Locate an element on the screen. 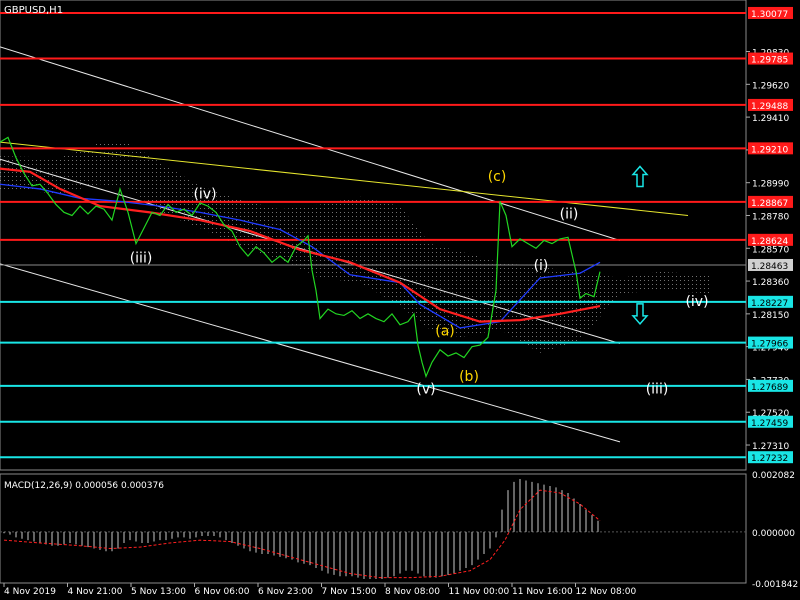 This screenshot has width=800, height=600. support-level-label: 1.27966 is located at coordinates (769, 345).